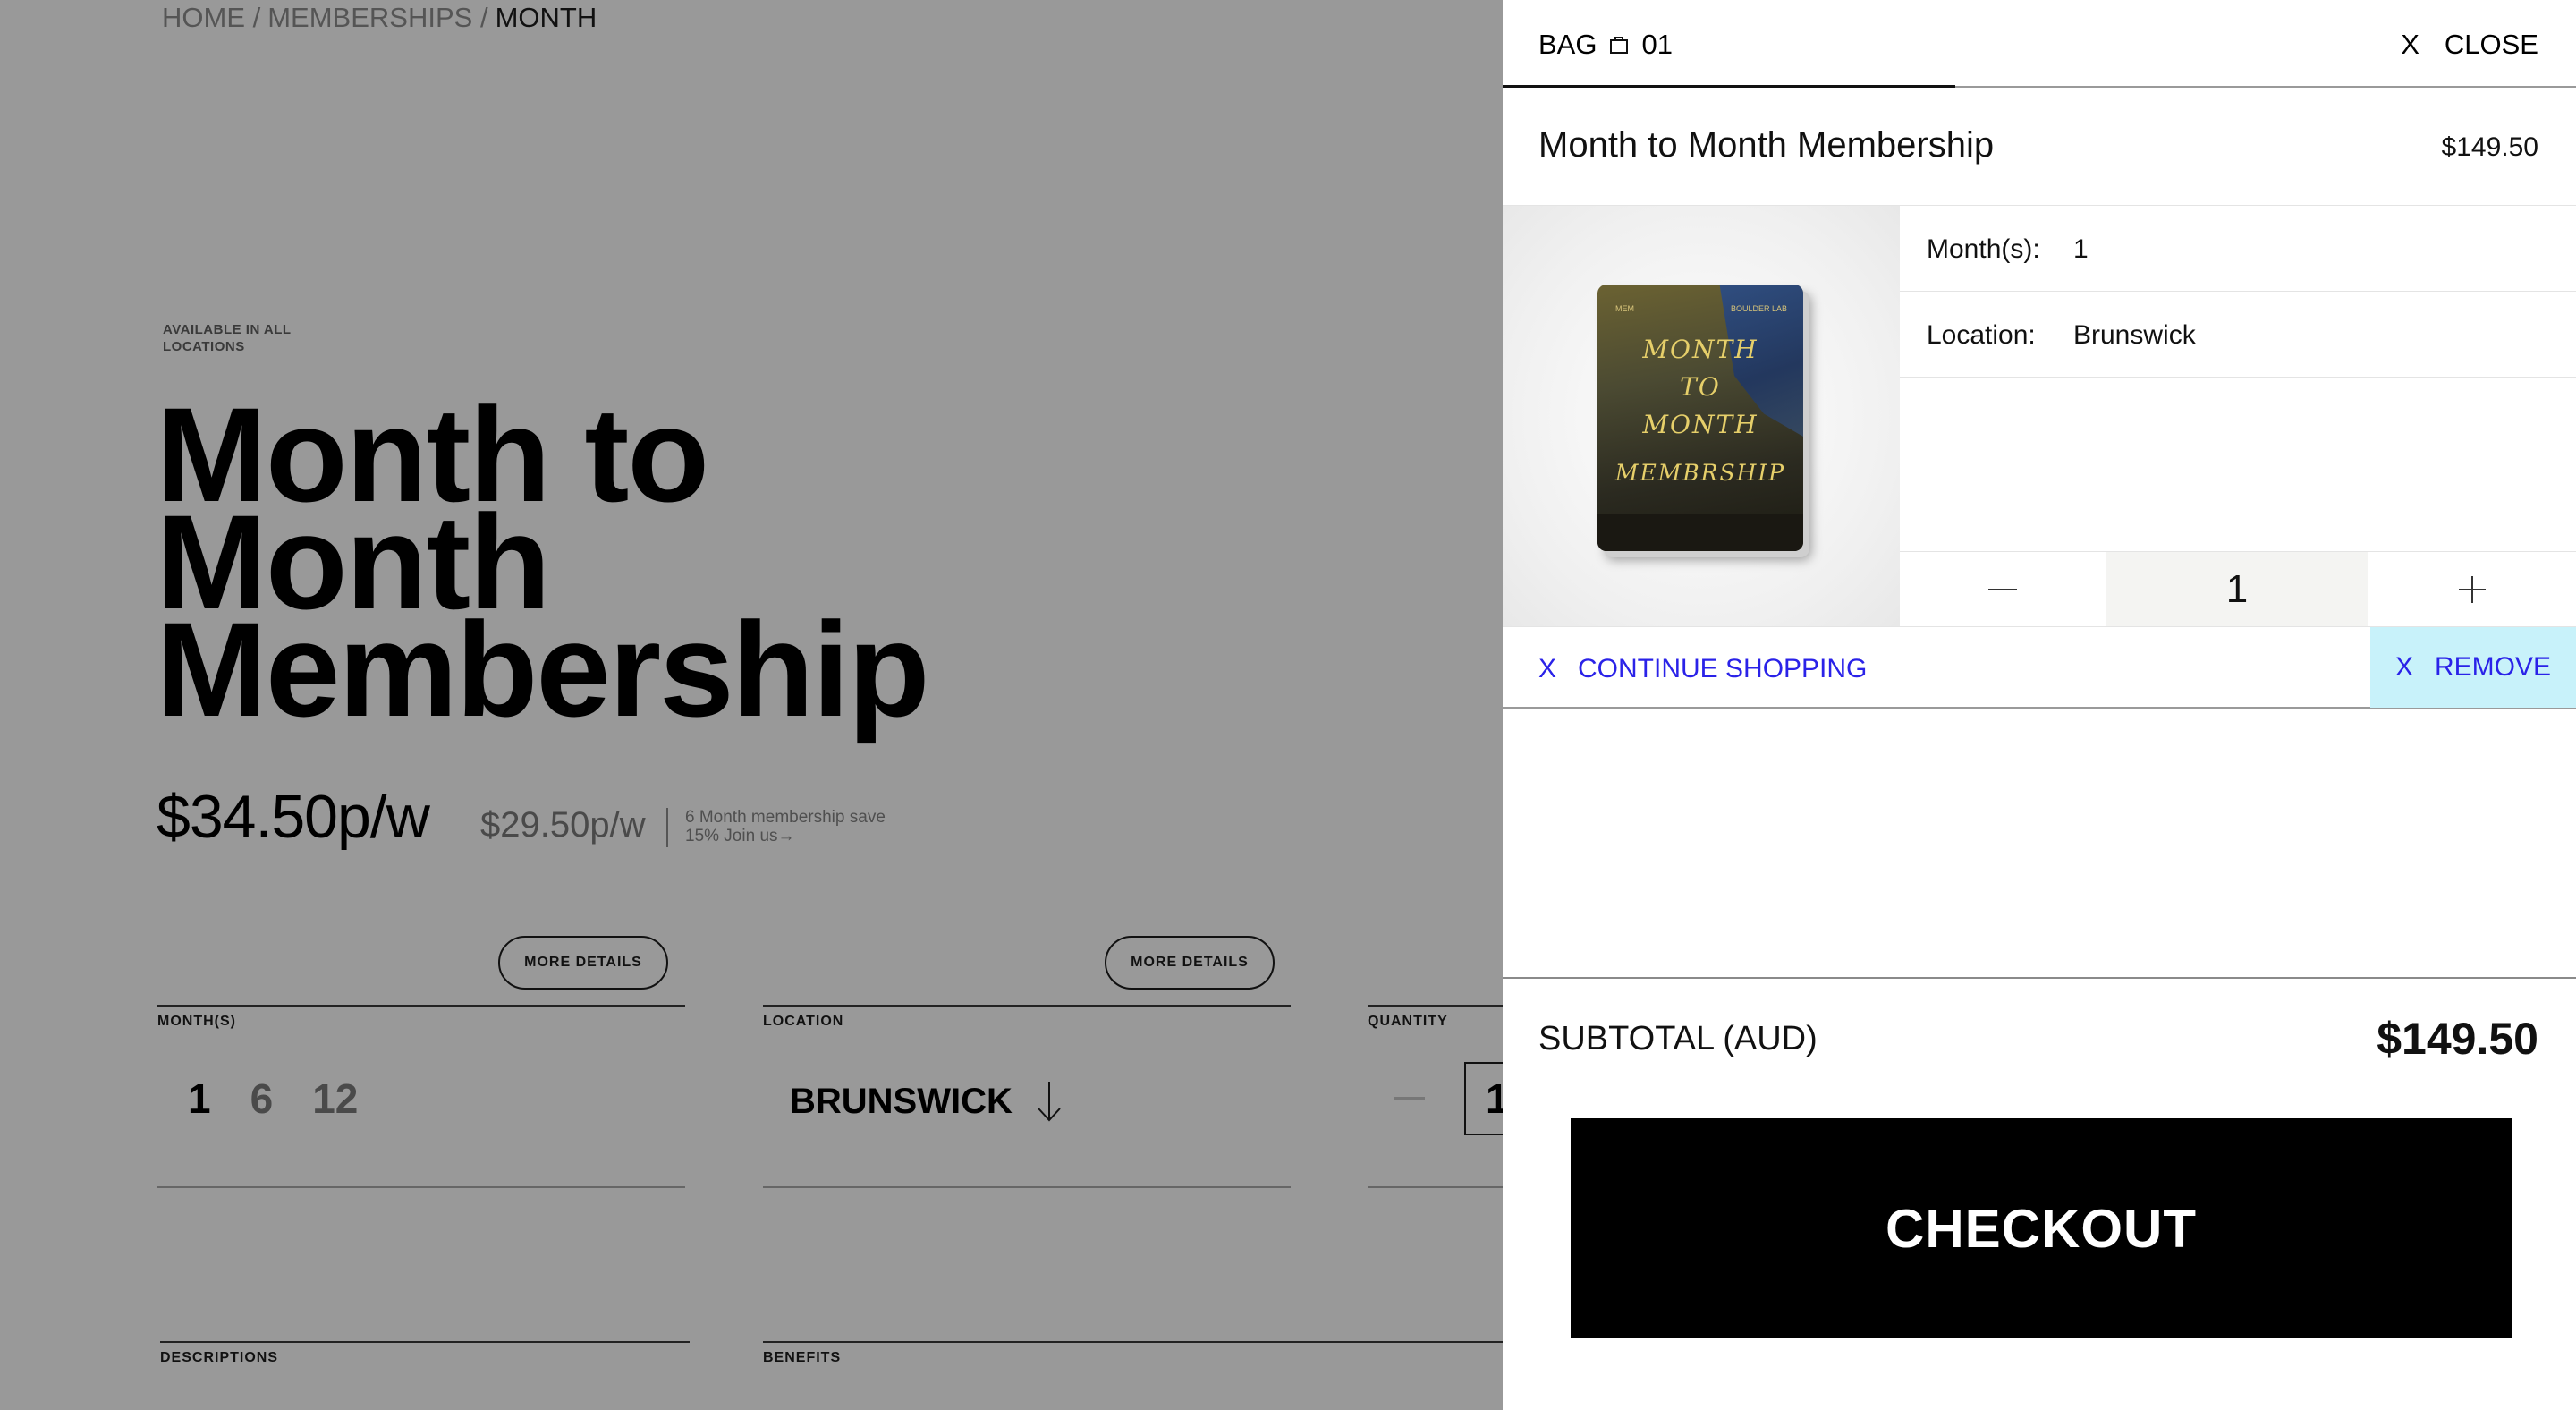  I want to click on breadcrumb-memberships: MEMBERSHIPS /, so click(377, 18).